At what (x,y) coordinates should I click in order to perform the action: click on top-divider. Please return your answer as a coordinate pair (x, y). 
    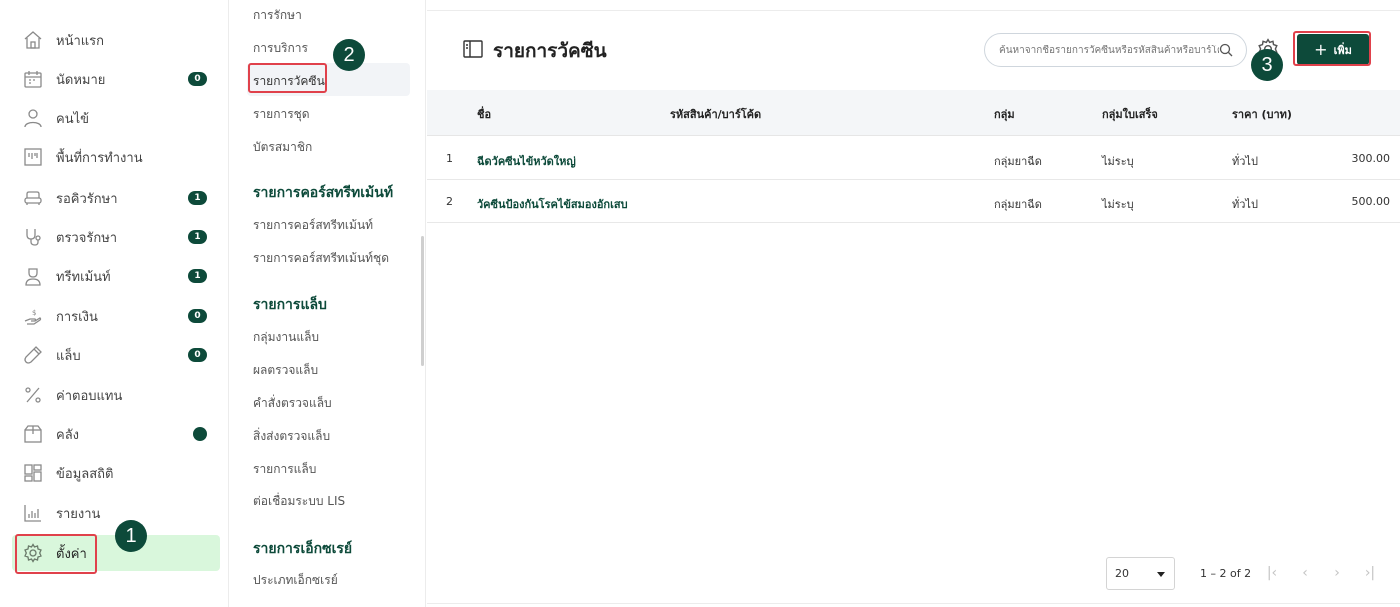
    Looking at the image, I should click on (913, 10).